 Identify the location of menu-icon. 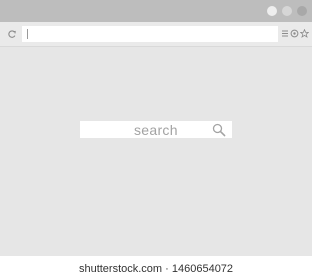
(285, 33).